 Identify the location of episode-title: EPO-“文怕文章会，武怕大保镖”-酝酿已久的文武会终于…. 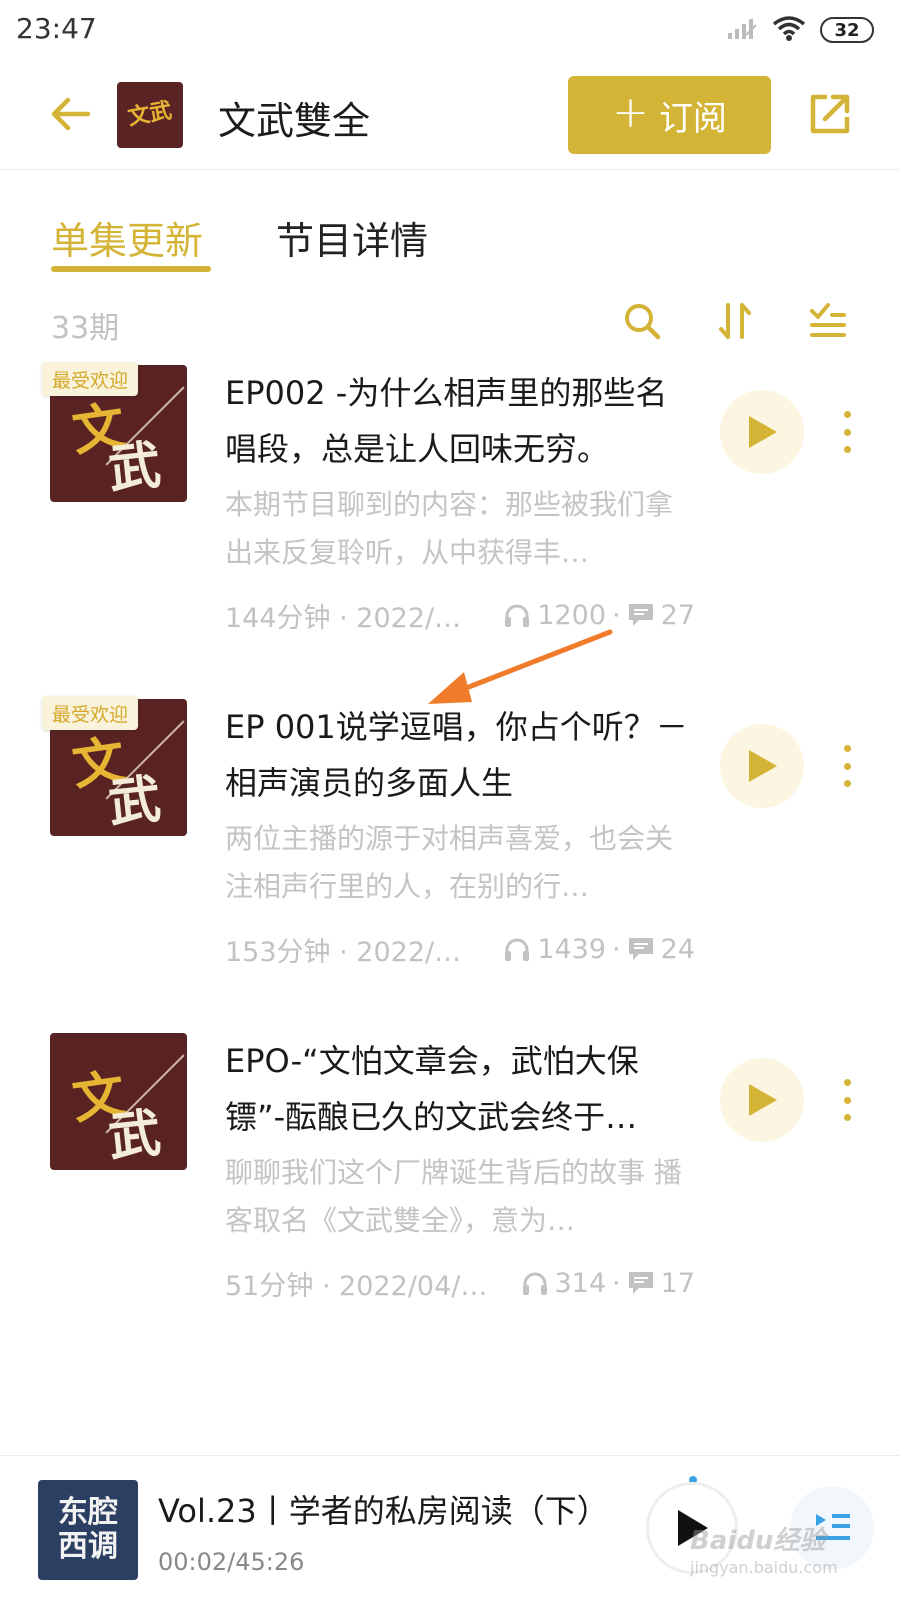
(460, 1089).